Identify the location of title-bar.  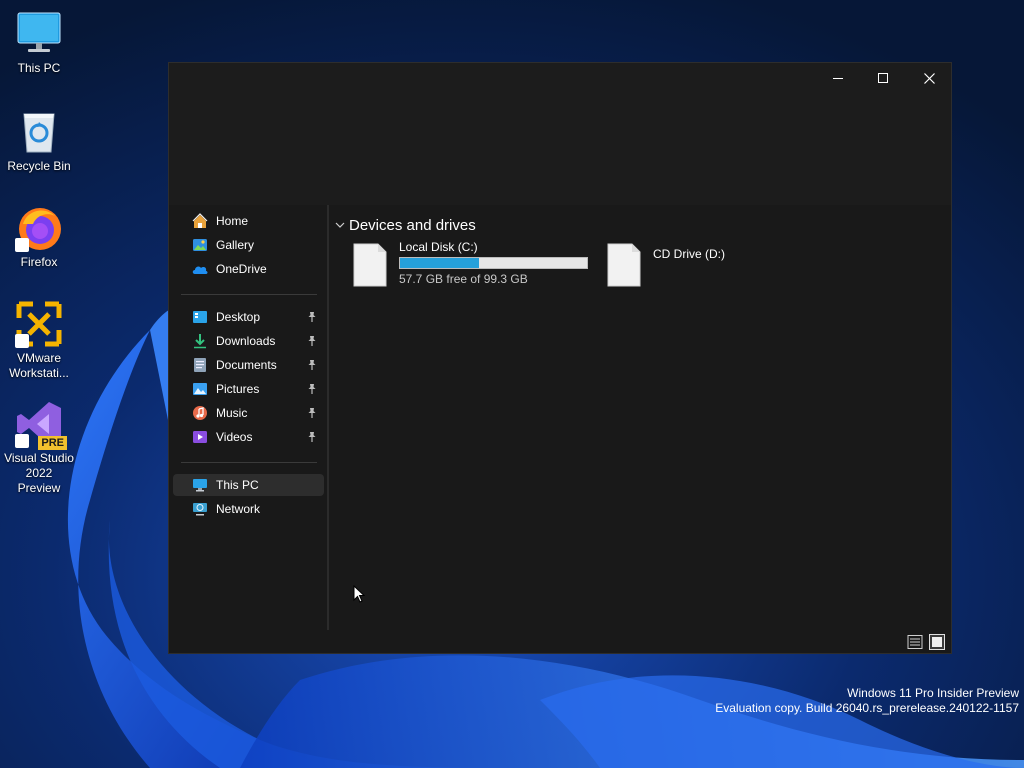
(560, 134).